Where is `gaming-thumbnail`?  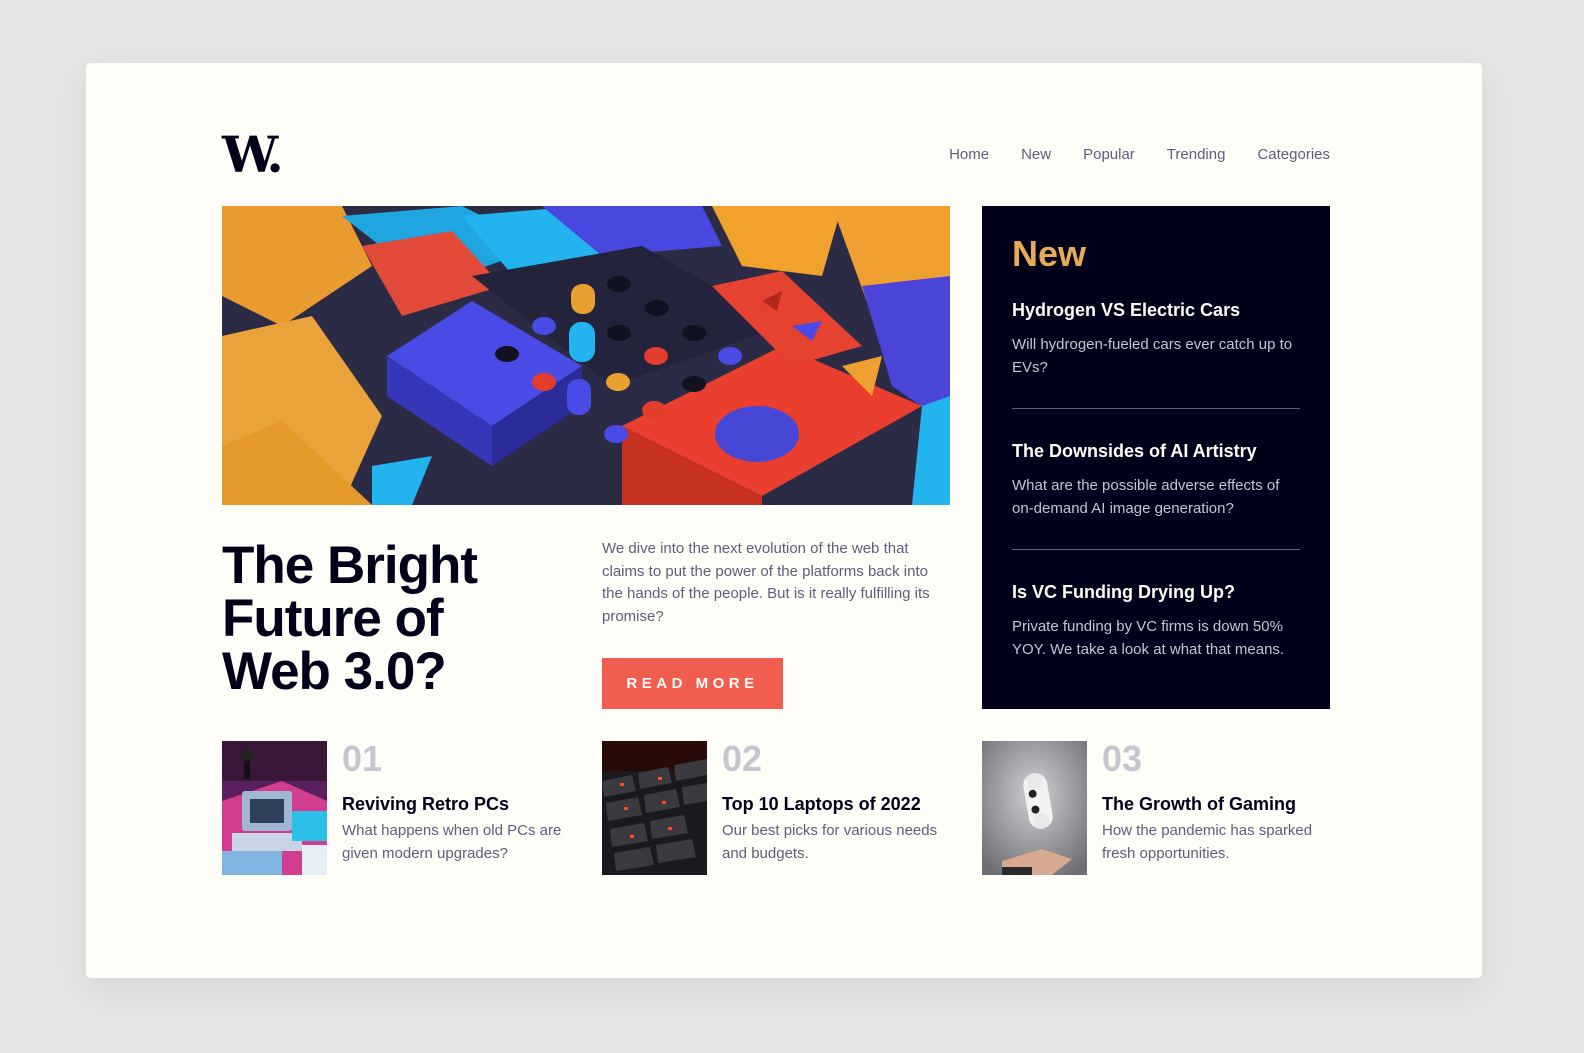 gaming-thumbnail is located at coordinates (1034, 808).